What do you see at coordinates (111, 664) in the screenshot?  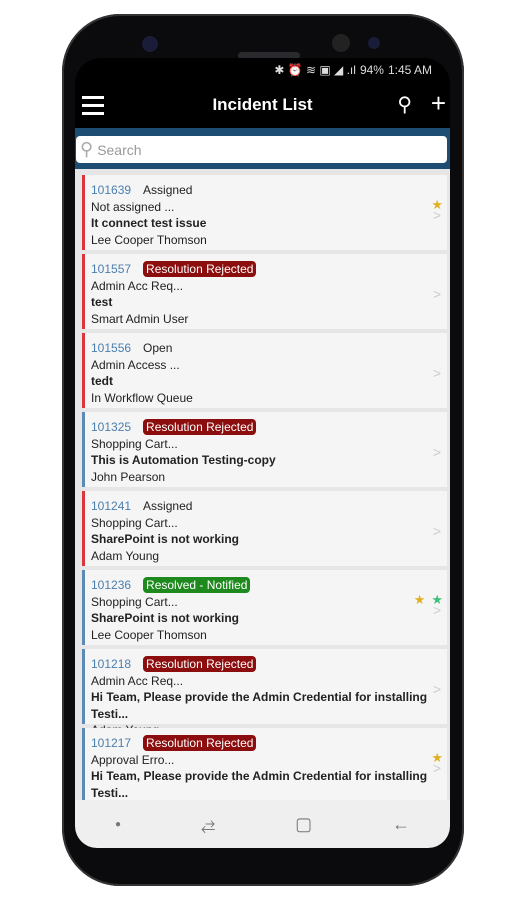 I see `incident-id: 101218` at bounding box center [111, 664].